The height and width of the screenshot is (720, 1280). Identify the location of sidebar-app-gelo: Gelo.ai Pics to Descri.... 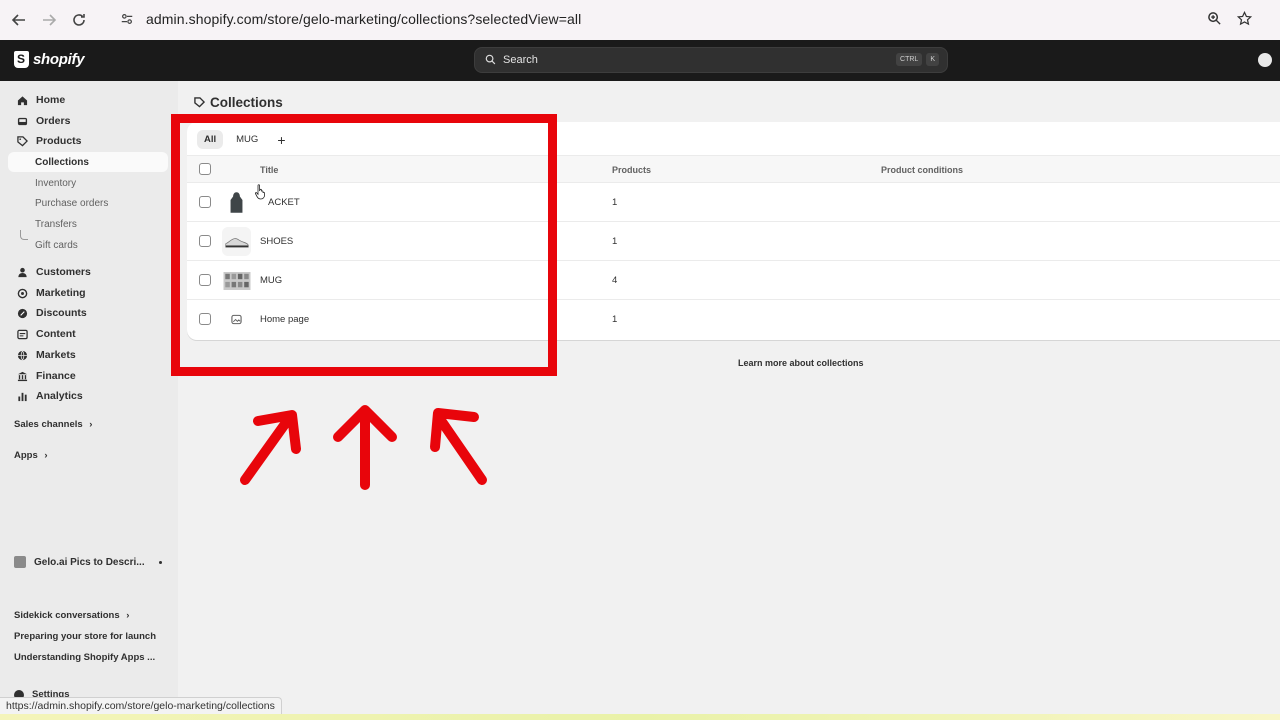
(88, 562).